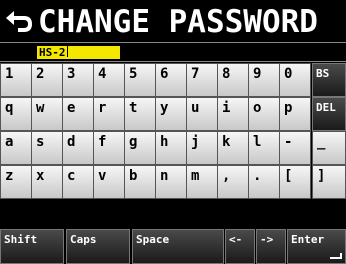 Image resolution: width=346 pixels, height=264 pixels. Describe the element at coordinates (264, 148) in the screenshot. I see `key-l: l` at that location.